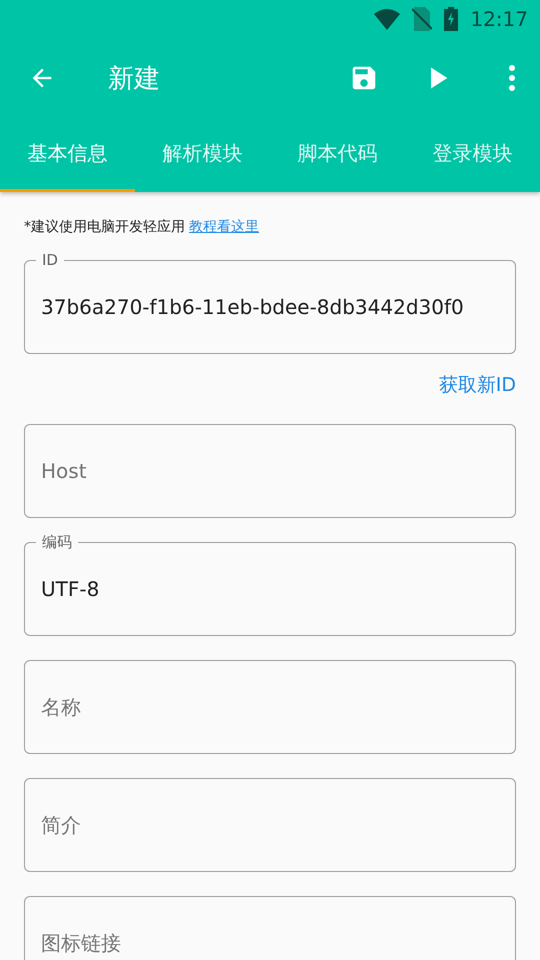 The width and height of the screenshot is (540, 960). What do you see at coordinates (387, 19) in the screenshot?
I see `wifi-icon` at bounding box center [387, 19].